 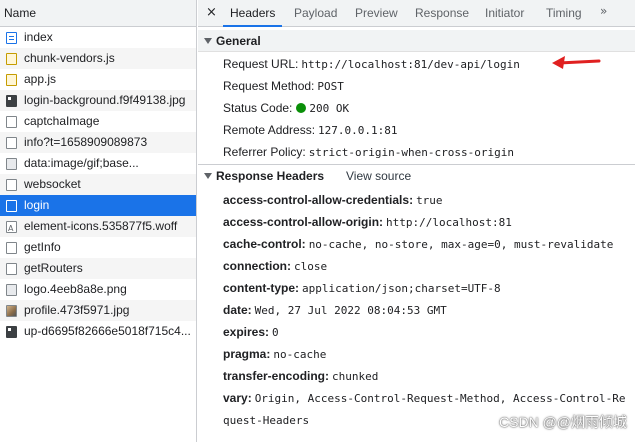 What do you see at coordinates (238, 41) in the screenshot?
I see `general-section-title: General` at bounding box center [238, 41].